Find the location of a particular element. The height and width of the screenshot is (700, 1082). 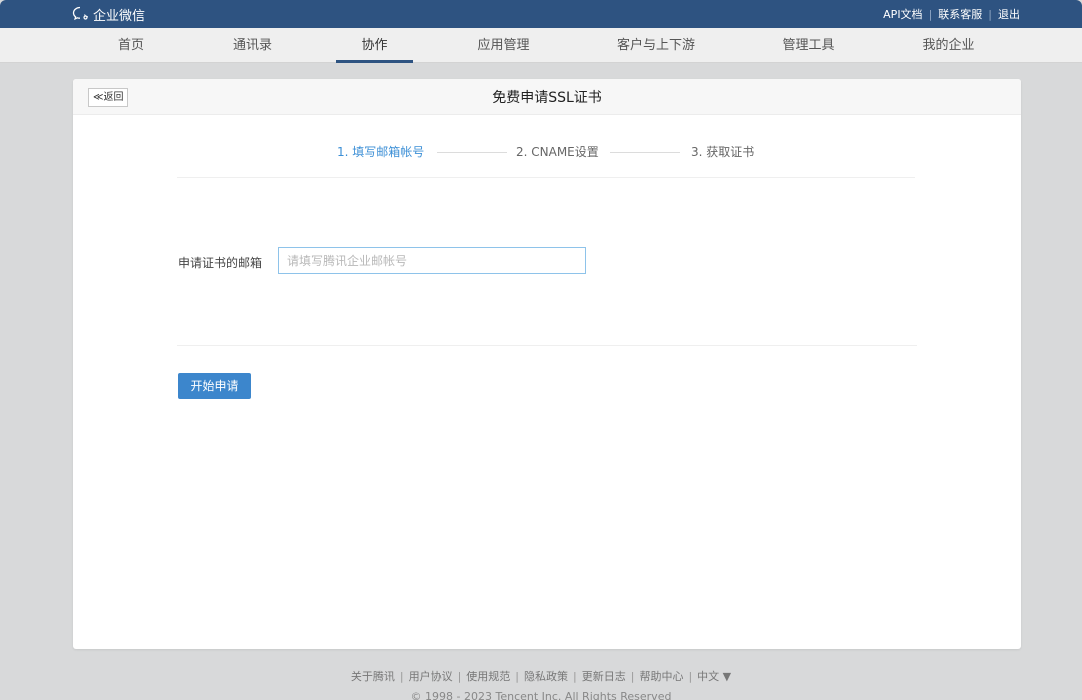

footer-link-usage-rules: 使用规范 is located at coordinates (488, 676).